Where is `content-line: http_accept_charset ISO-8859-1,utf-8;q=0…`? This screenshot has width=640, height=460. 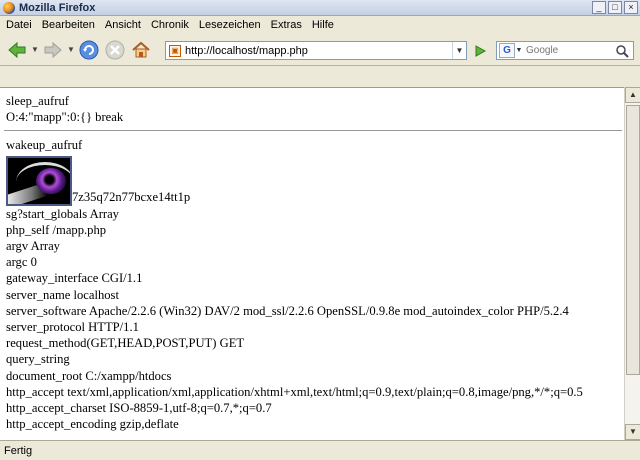
content-line: http_accept_charset ISO-8859-1,utf-8;q=0… is located at coordinates (139, 408).